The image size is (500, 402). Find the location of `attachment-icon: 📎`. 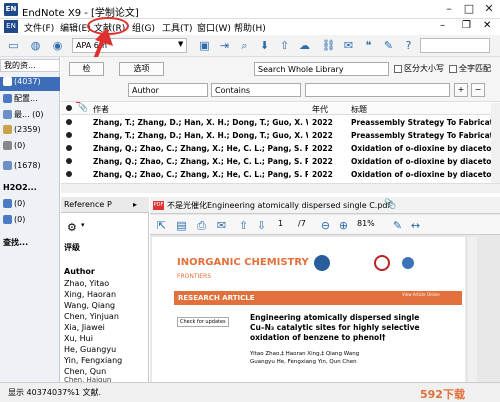

attachment-icon: 📎 is located at coordinates (390, 204).